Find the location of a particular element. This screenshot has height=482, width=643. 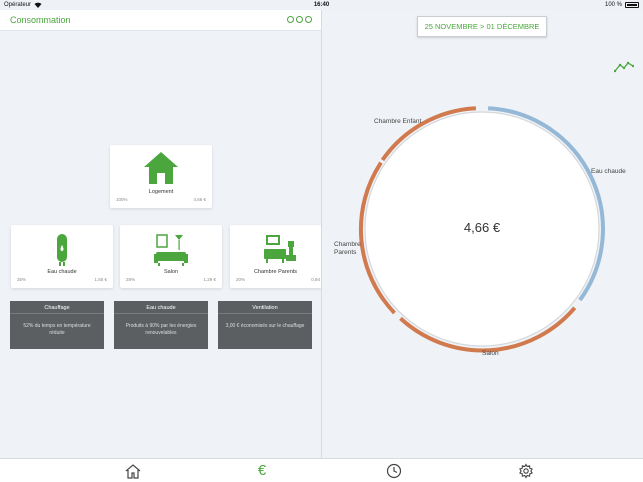

card-salon: Salon 28% 1,29 € is located at coordinates (171, 256).